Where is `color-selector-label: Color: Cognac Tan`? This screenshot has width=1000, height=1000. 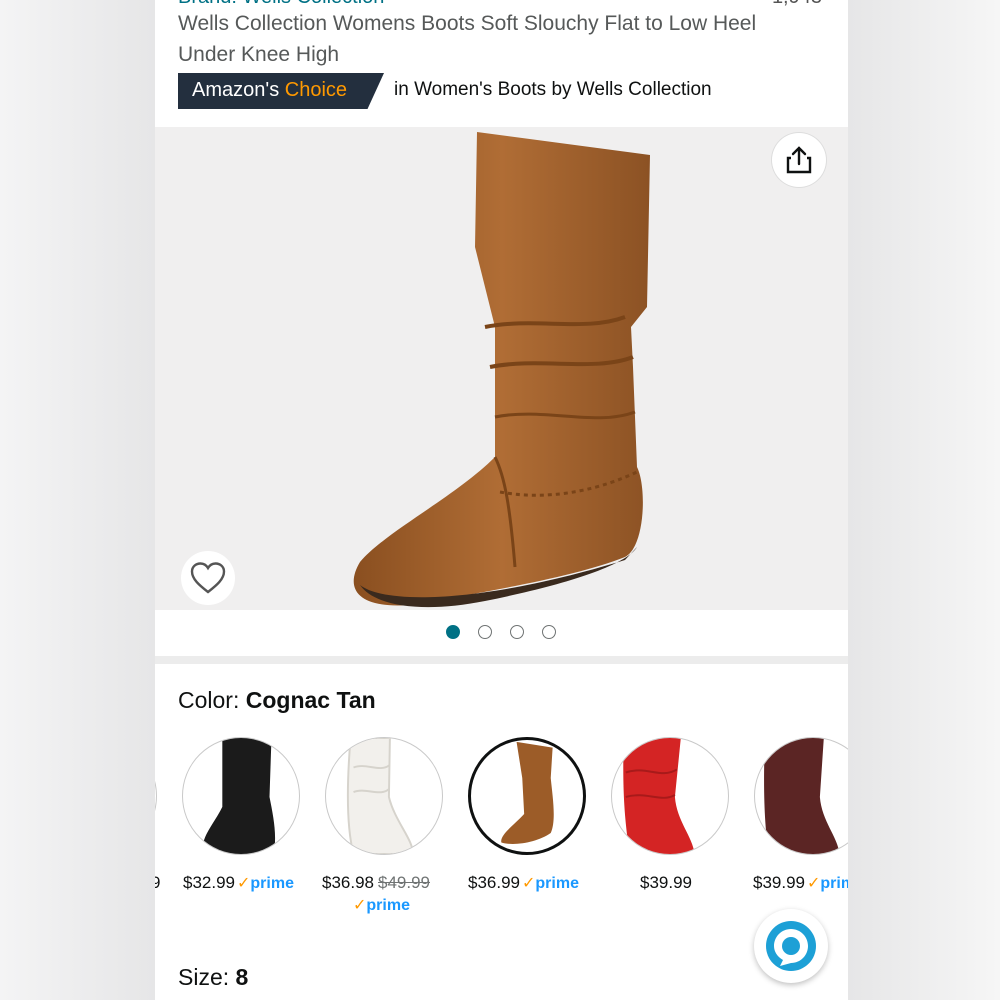 color-selector-label: Color: Cognac Tan is located at coordinates (277, 700).